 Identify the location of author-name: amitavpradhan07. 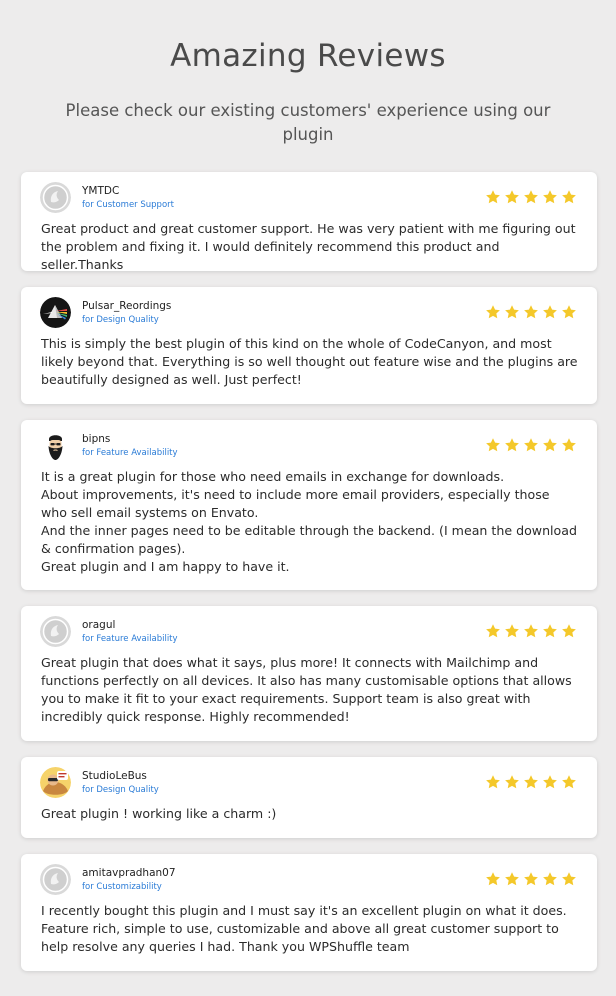
(129, 873).